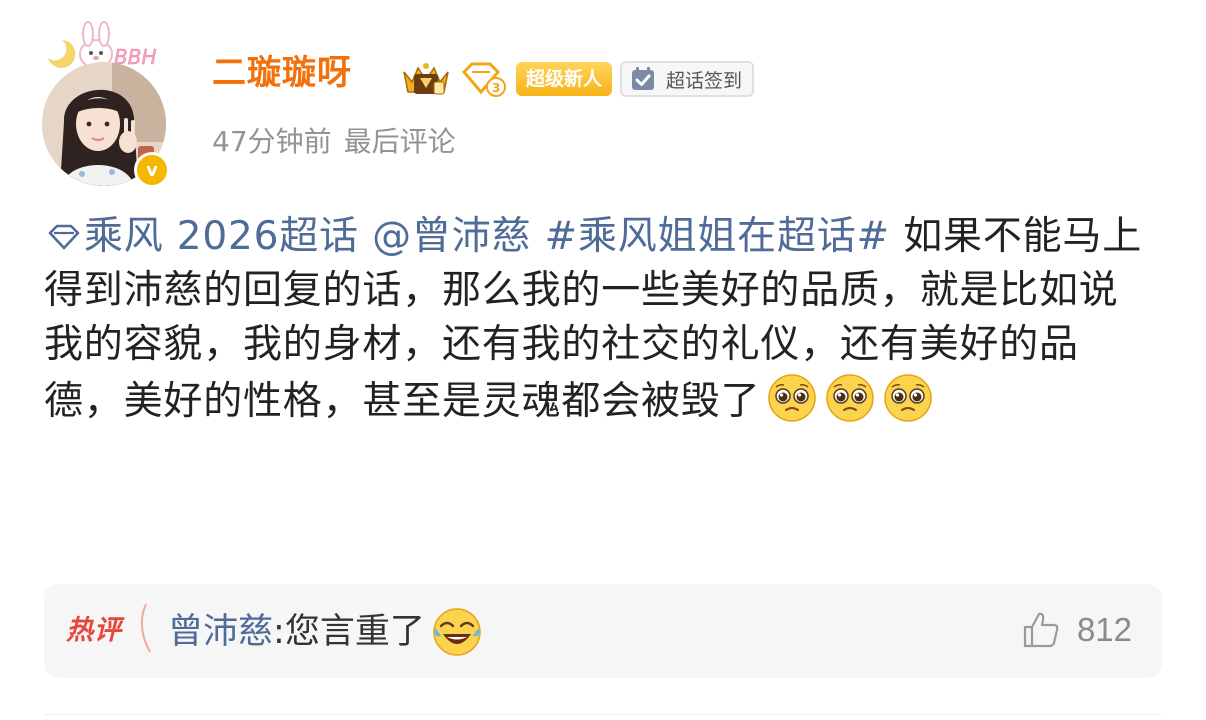 The height and width of the screenshot is (720, 1206). Describe the element at coordinates (220, 632) in the screenshot. I see `comment-username: 曾沛慈` at that location.